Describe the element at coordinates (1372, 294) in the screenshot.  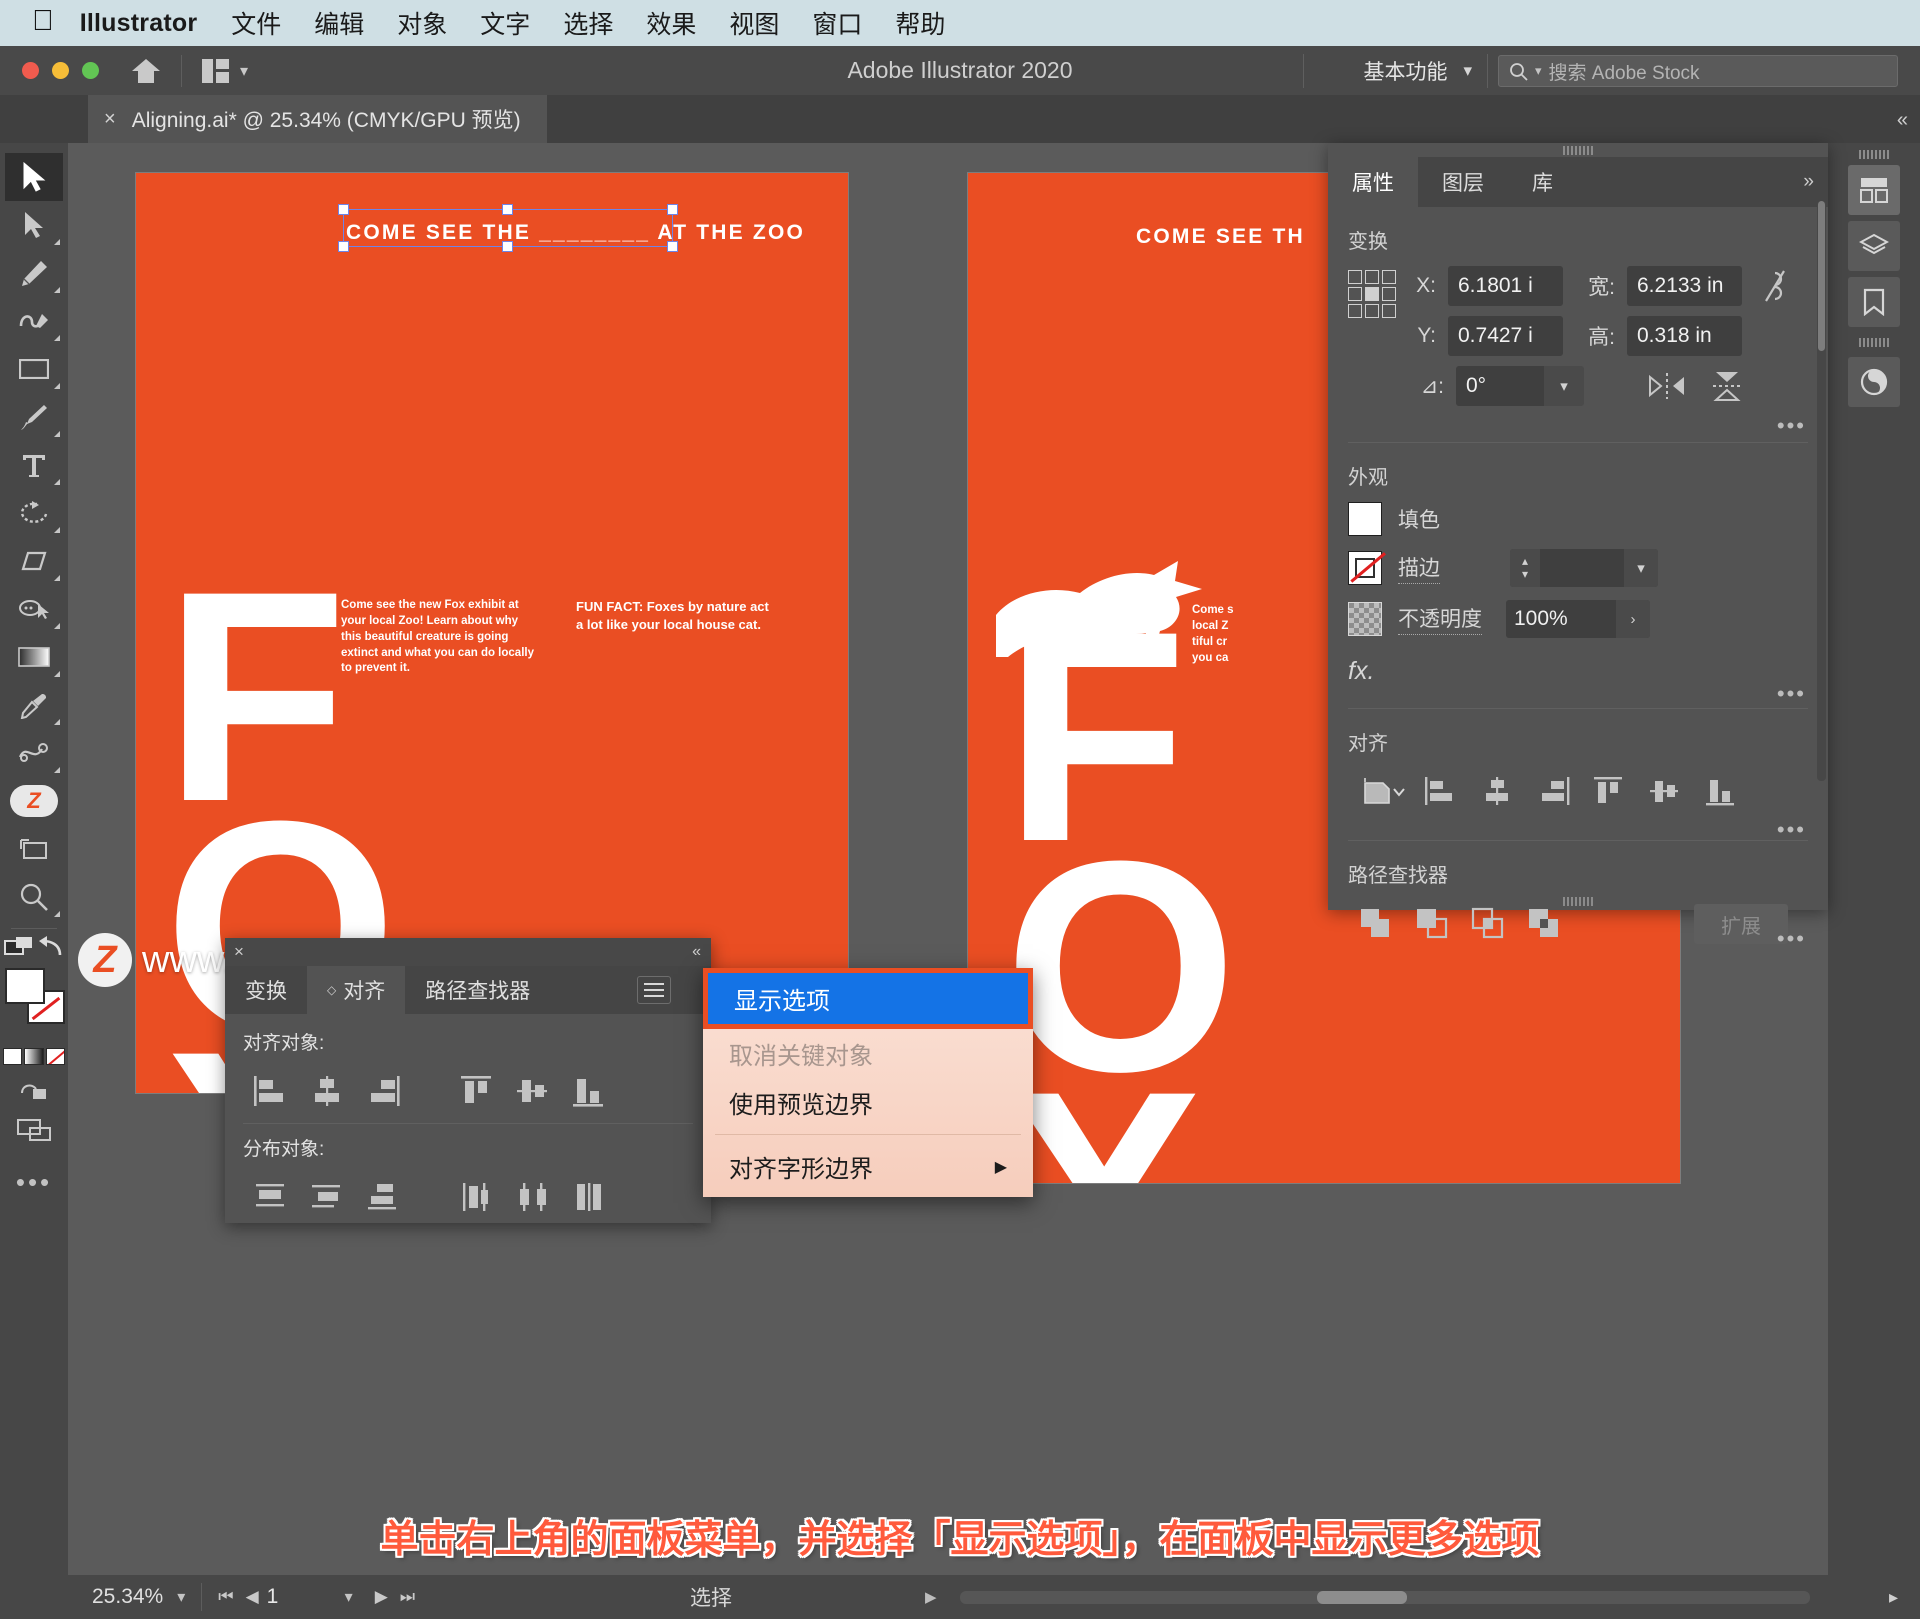
I see `reference-point-icon` at that location.